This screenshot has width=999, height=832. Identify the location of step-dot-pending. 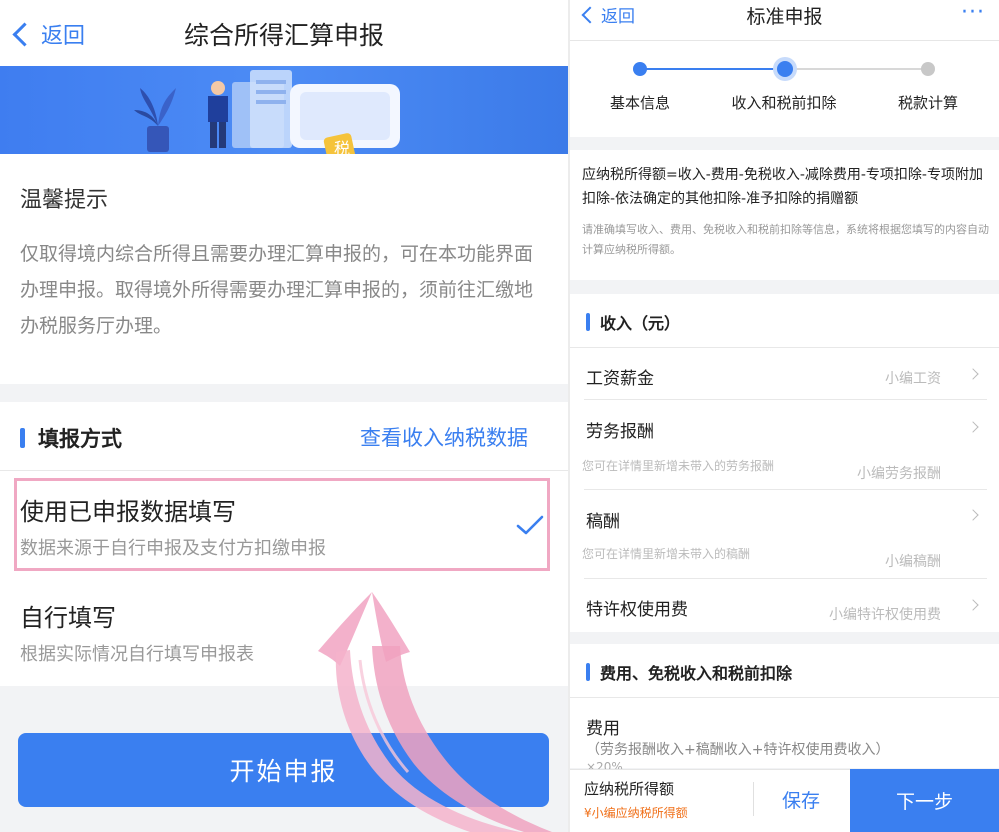
(928, 69).